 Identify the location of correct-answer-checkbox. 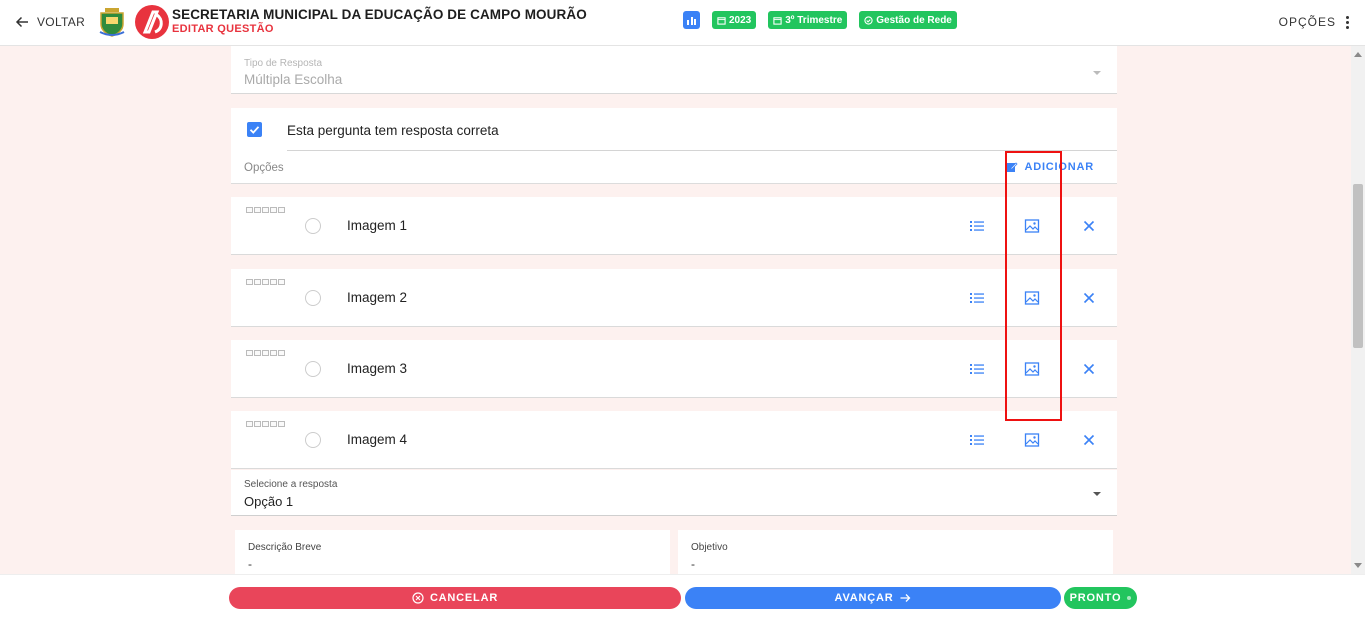
(254, 129).